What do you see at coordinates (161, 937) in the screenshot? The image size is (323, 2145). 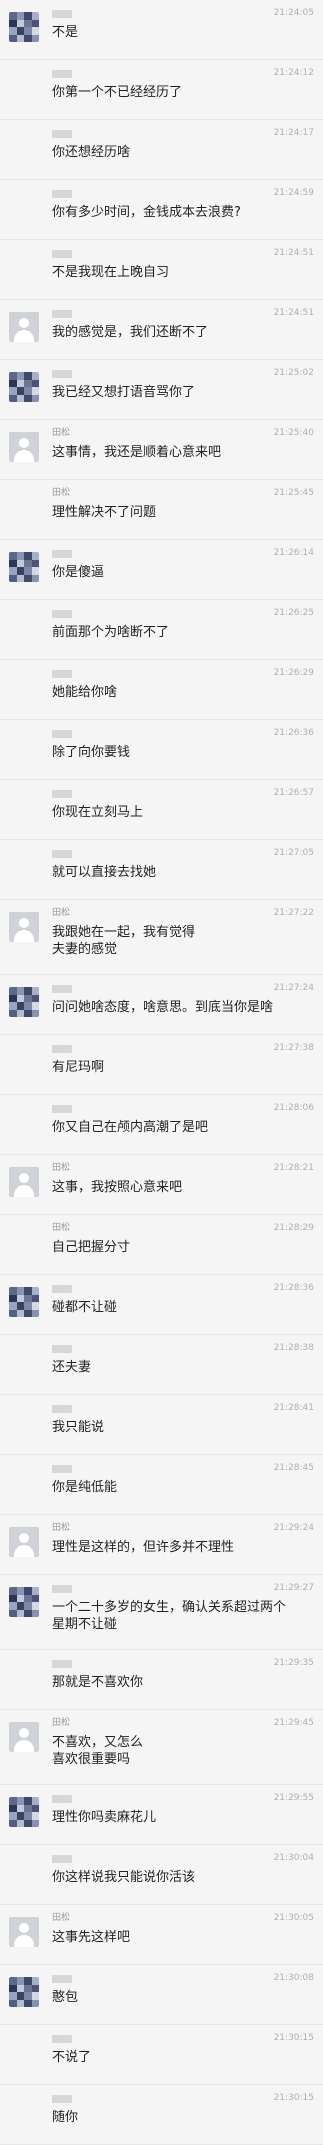 I see `message-row: 田松 21:27:22 我跟她在一起，我有觉得 夫妻的感觉` at bounding box center [161, 937].